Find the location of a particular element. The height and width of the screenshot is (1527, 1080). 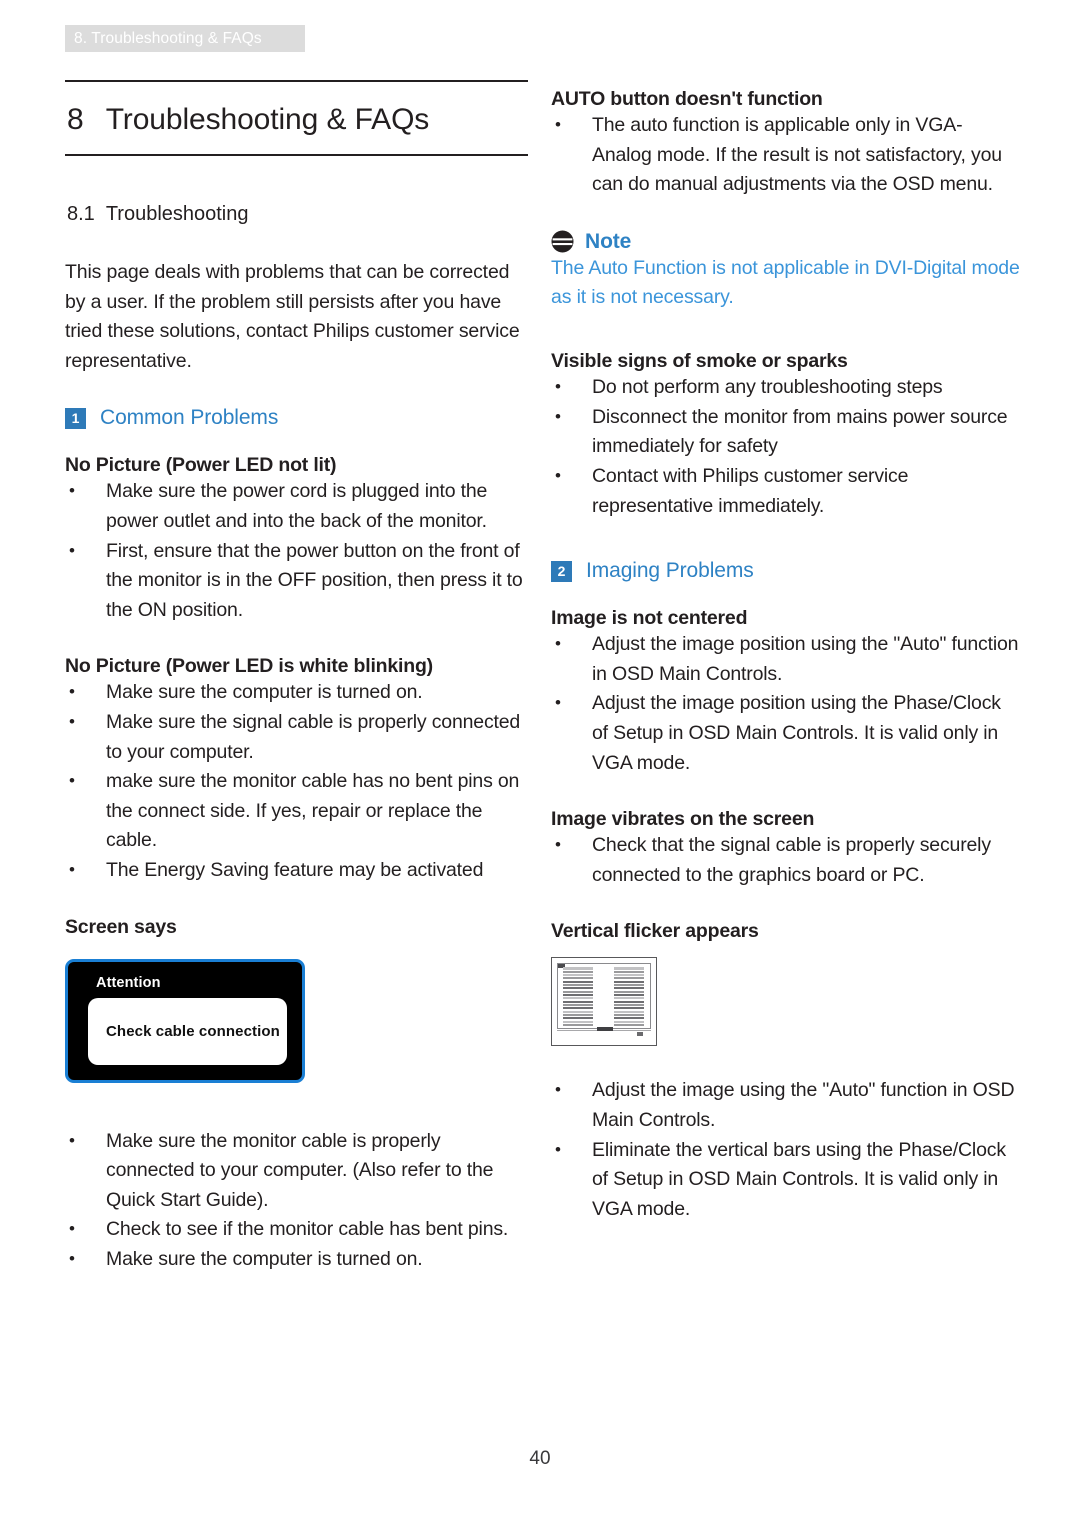

section-heading: 8.1 Troubleshooting is located at coordinates (158, 214).